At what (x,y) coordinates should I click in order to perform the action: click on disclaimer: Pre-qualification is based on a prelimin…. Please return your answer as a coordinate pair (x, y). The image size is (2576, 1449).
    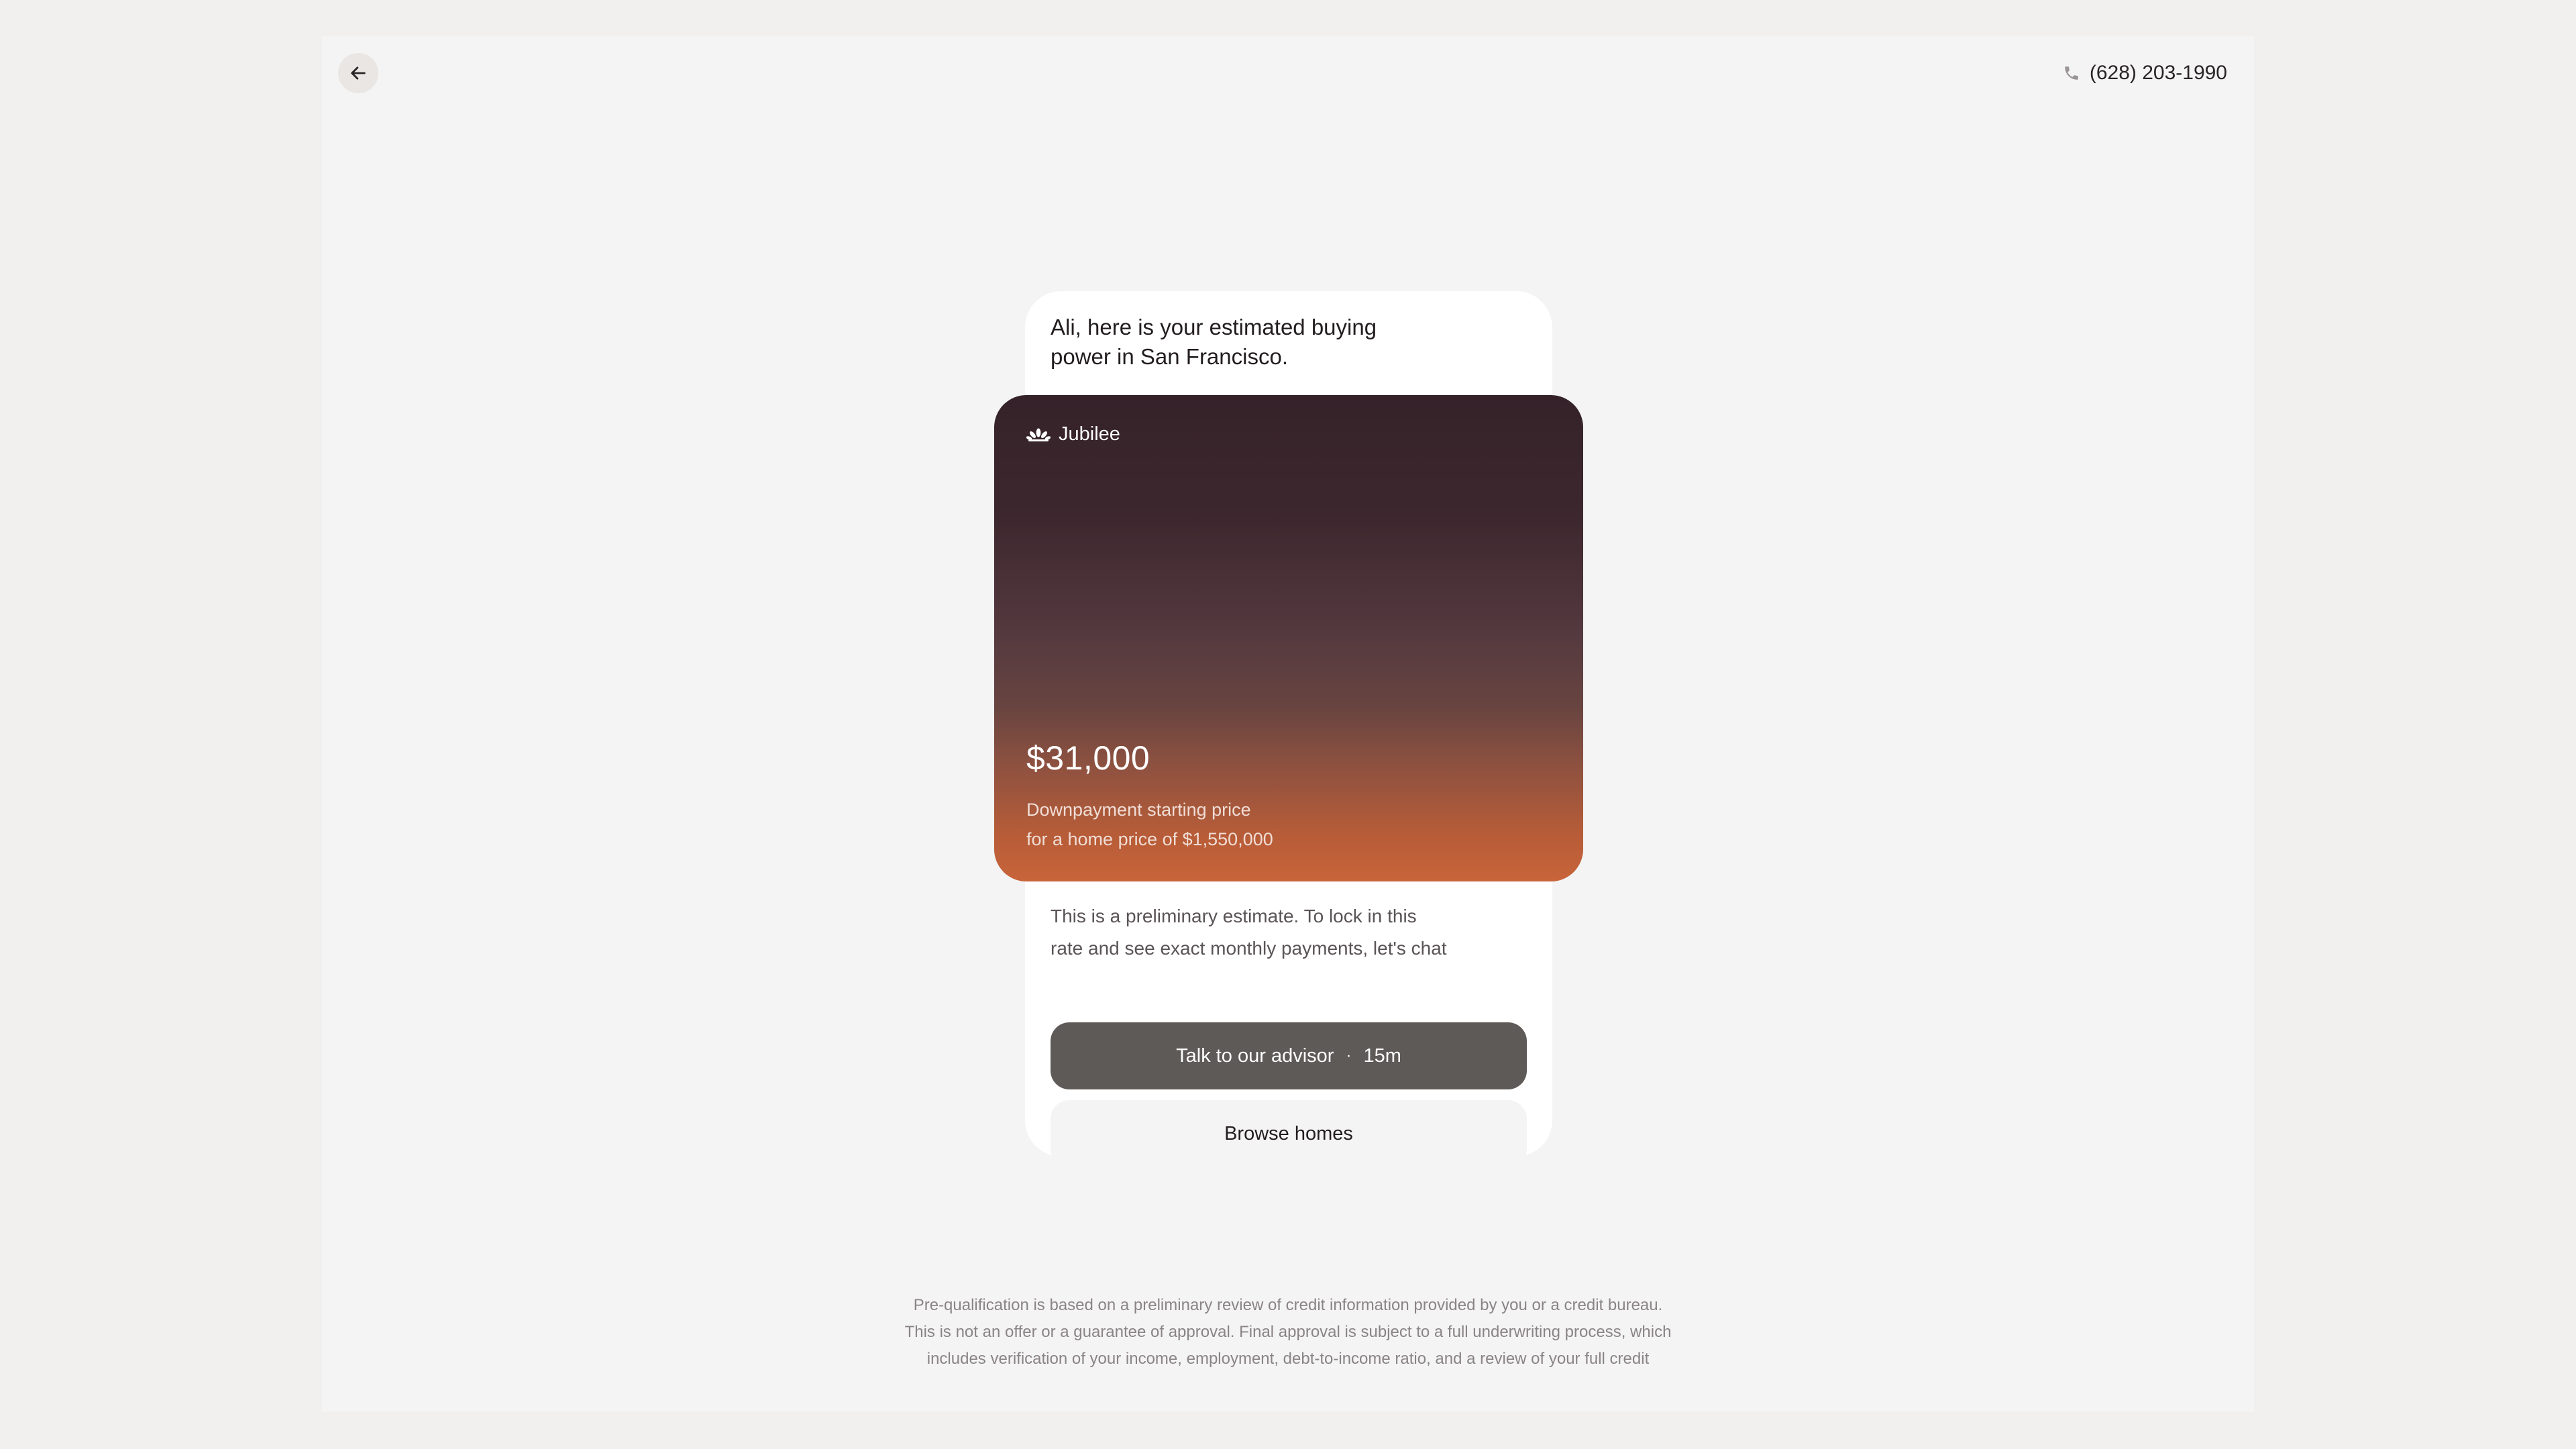
    Looking at the image, I should click on (1288, 1332).